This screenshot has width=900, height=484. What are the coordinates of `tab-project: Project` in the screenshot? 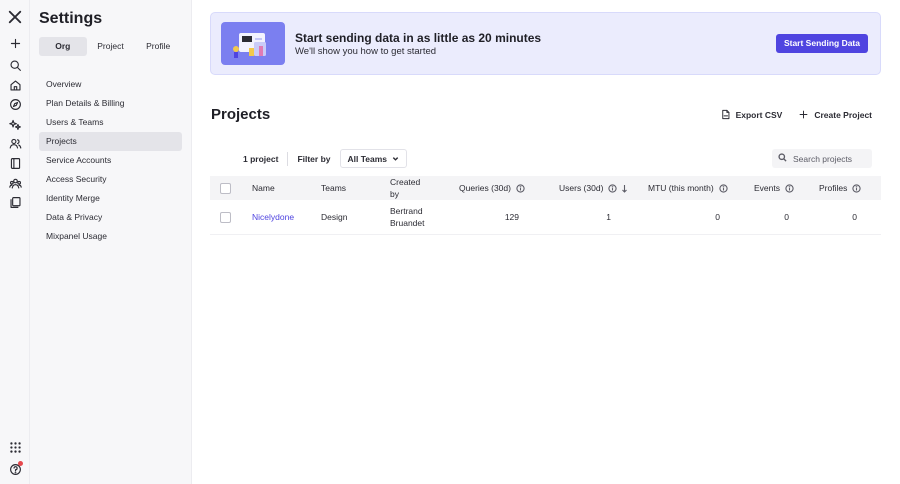 It's located at (111, 46).